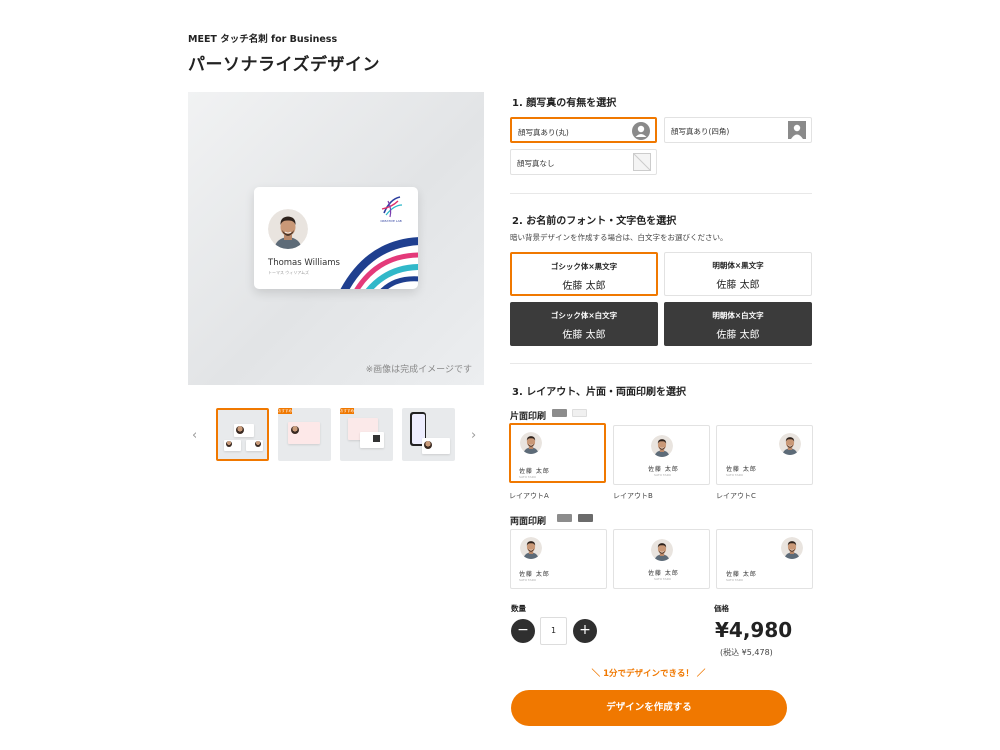  Describe the element at coordinates (584, 315) in the screenshot. I see `font-option-title: ゴシック体×白文字` at that location.